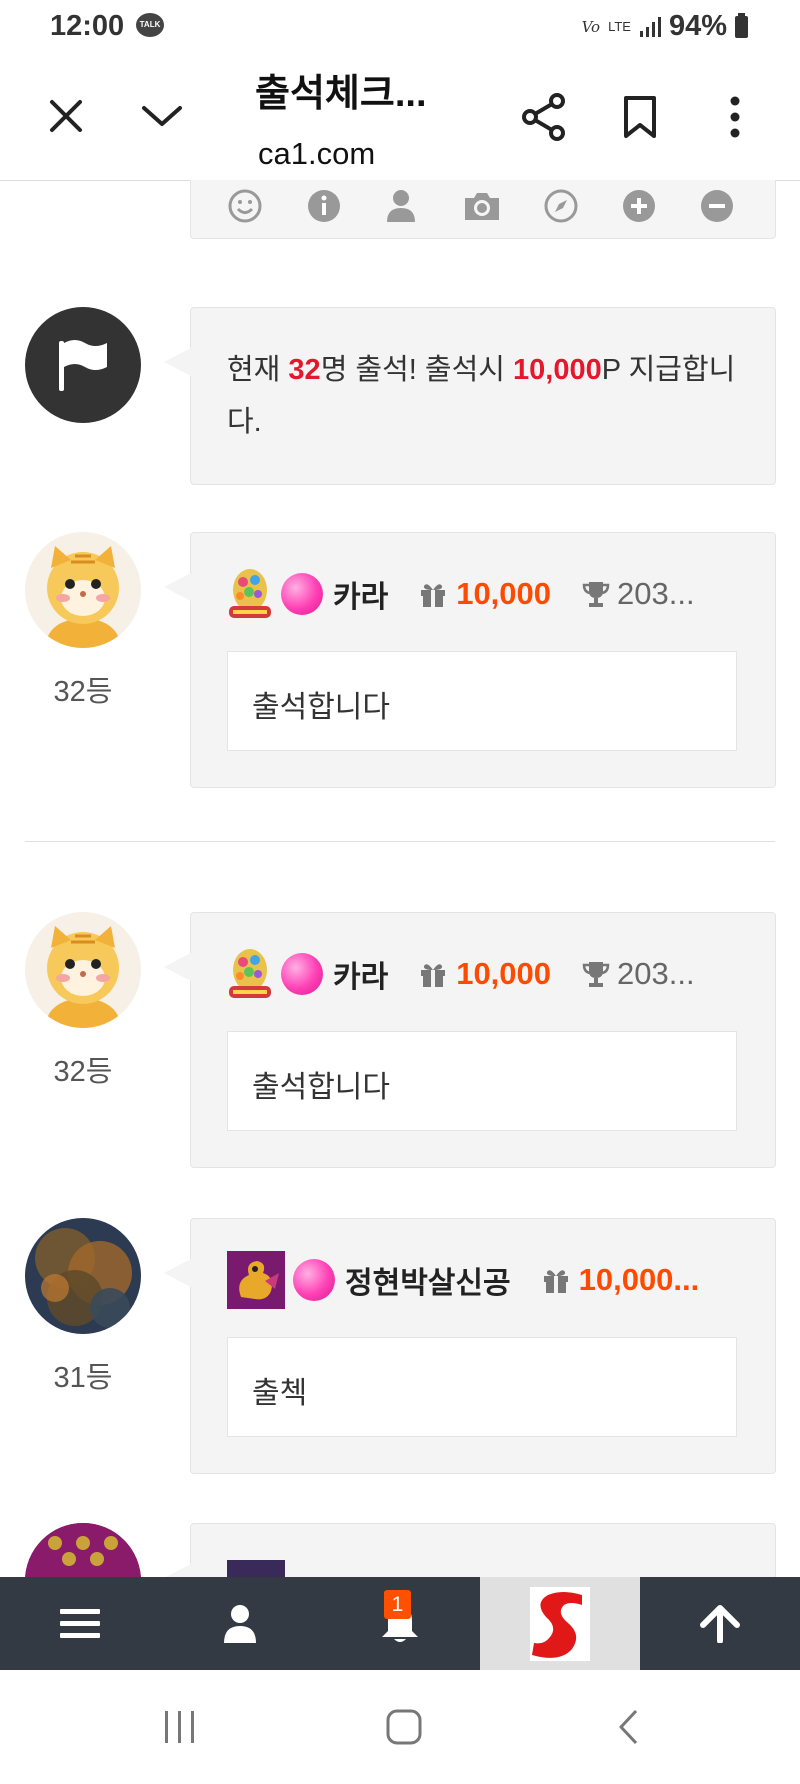  What do you see at coordinates (66, 116) in the screenshot?
I see `close-icon` at bounding box center [66, 116].